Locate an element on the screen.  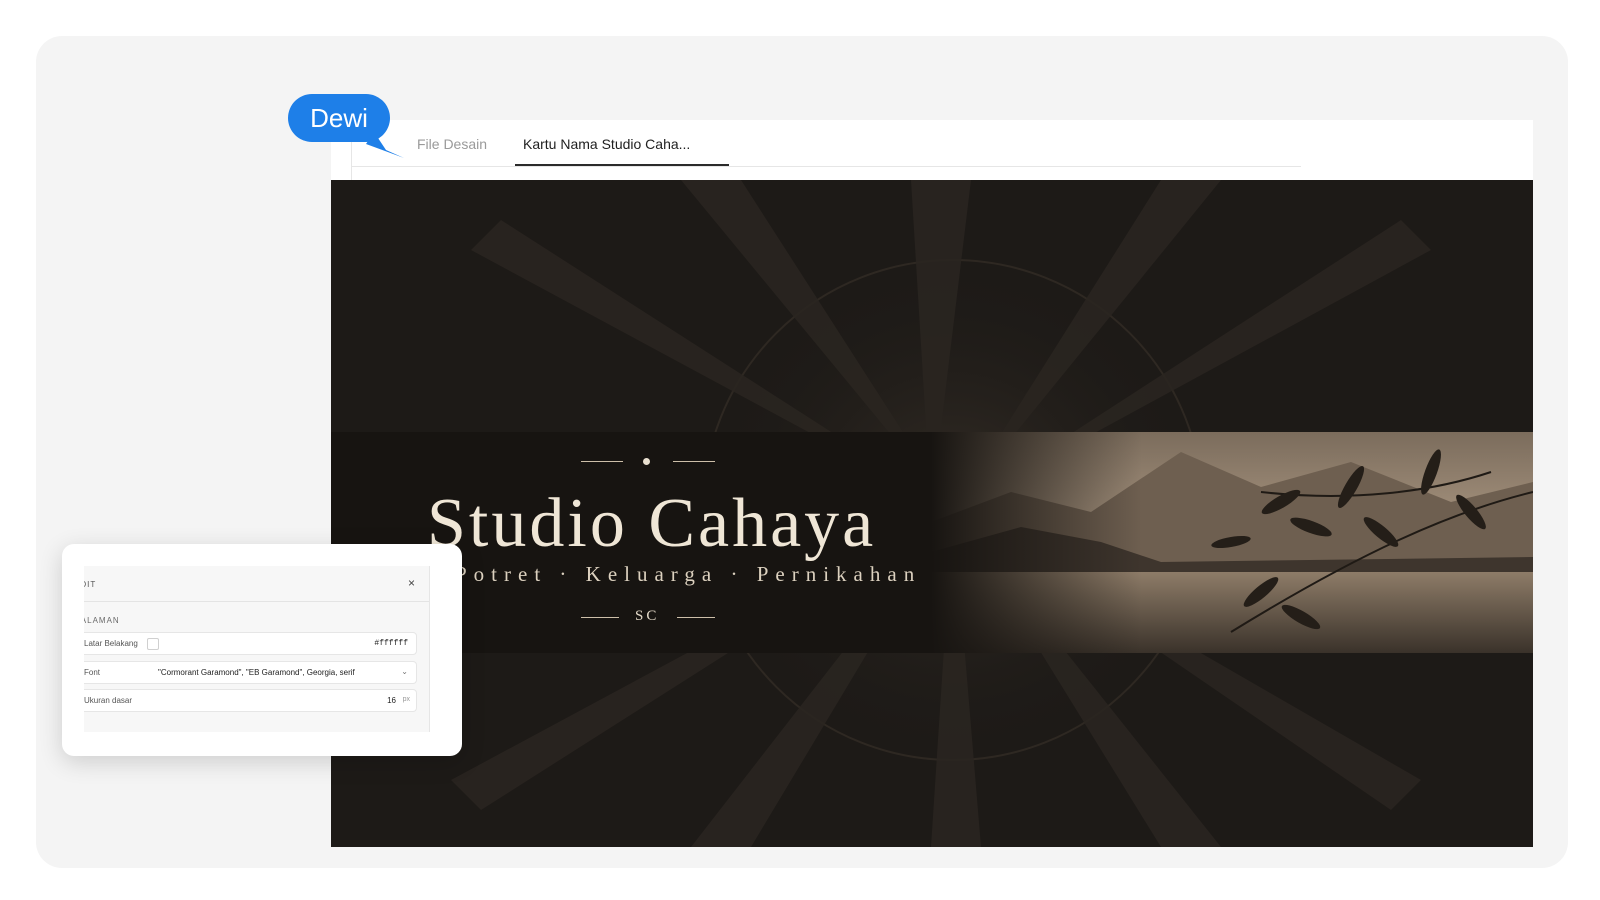
chevron-down-icon: ⌄ is located at coordinates (404, 671).